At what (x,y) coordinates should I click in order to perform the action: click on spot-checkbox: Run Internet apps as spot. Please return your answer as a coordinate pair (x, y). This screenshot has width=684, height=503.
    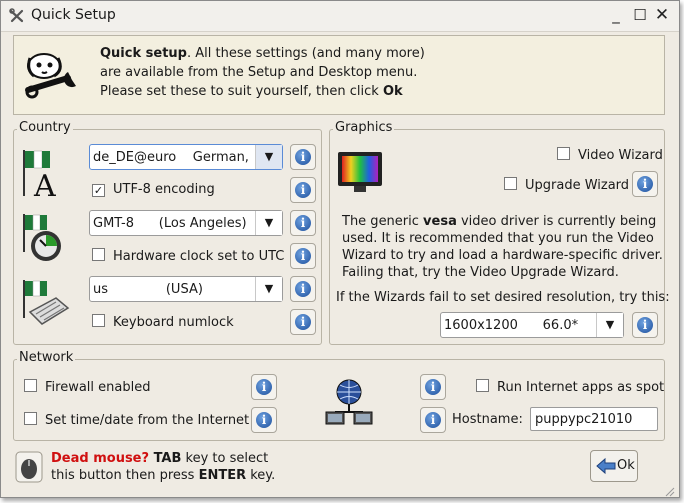
    Looking at the image, I should click on (570, 387).